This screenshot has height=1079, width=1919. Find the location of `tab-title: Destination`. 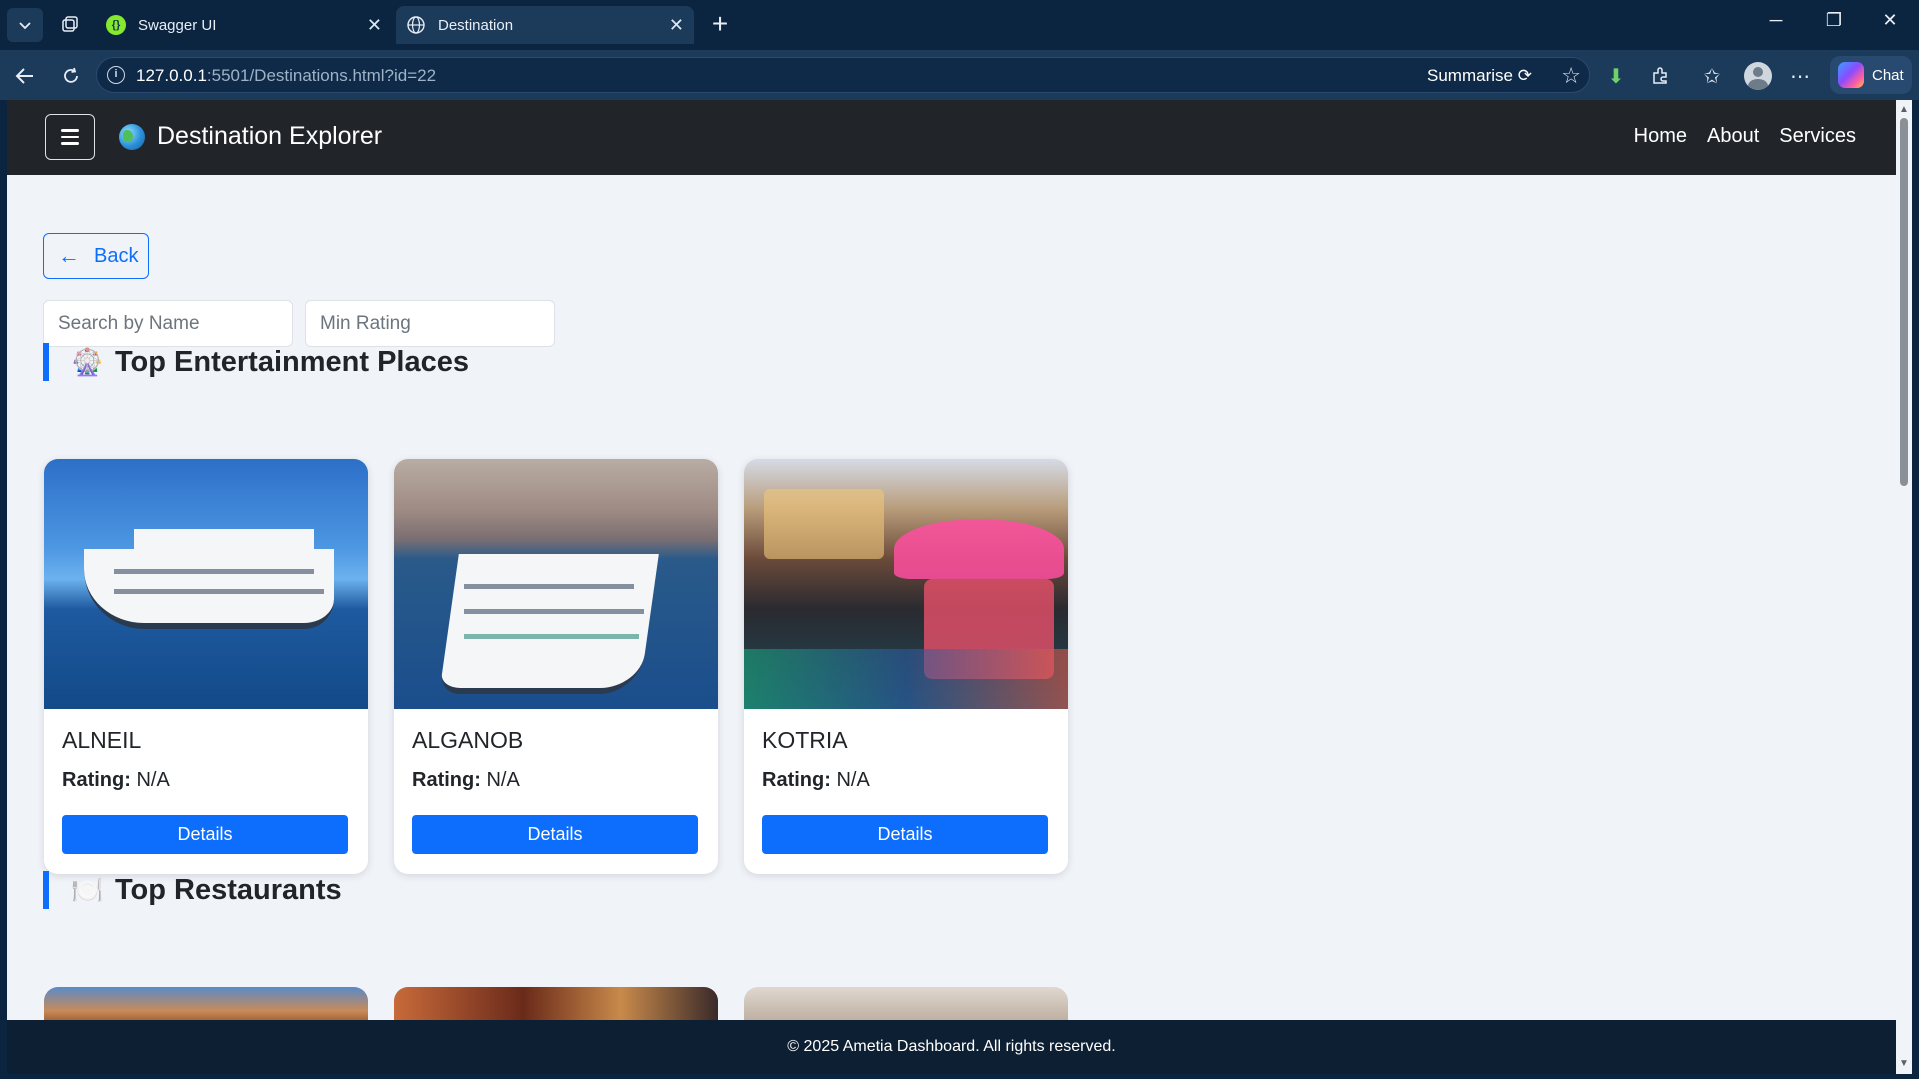

tab-title: Destination is located at coordinates (476, 25).